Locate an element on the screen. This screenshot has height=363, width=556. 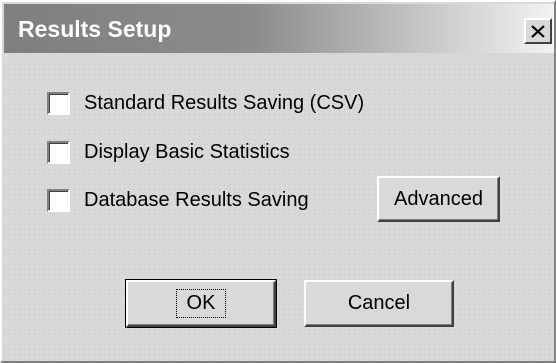
display-basic-statistics-label: Display Basic Statistics is located at coordinates (187, 152).